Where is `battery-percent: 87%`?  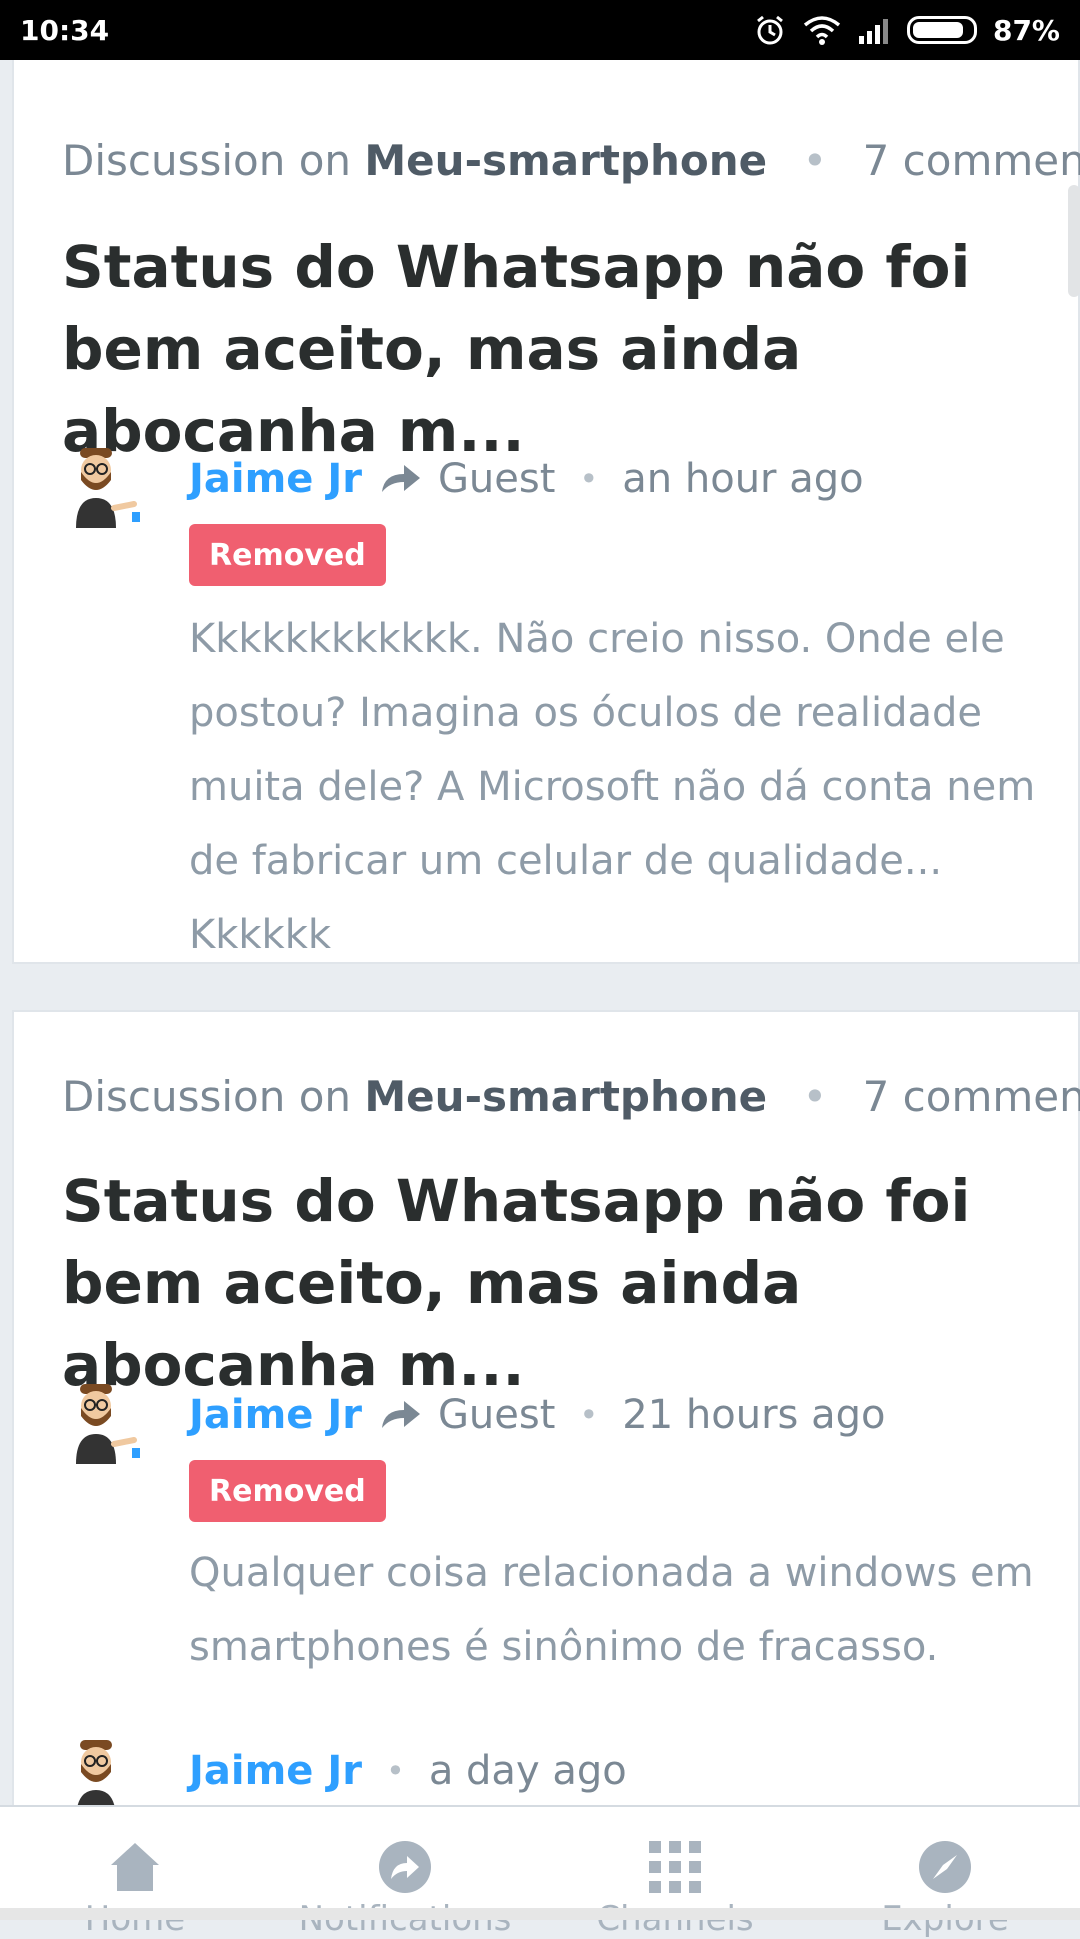
battery-percent: 87% is located at coordinates (1026, 30).